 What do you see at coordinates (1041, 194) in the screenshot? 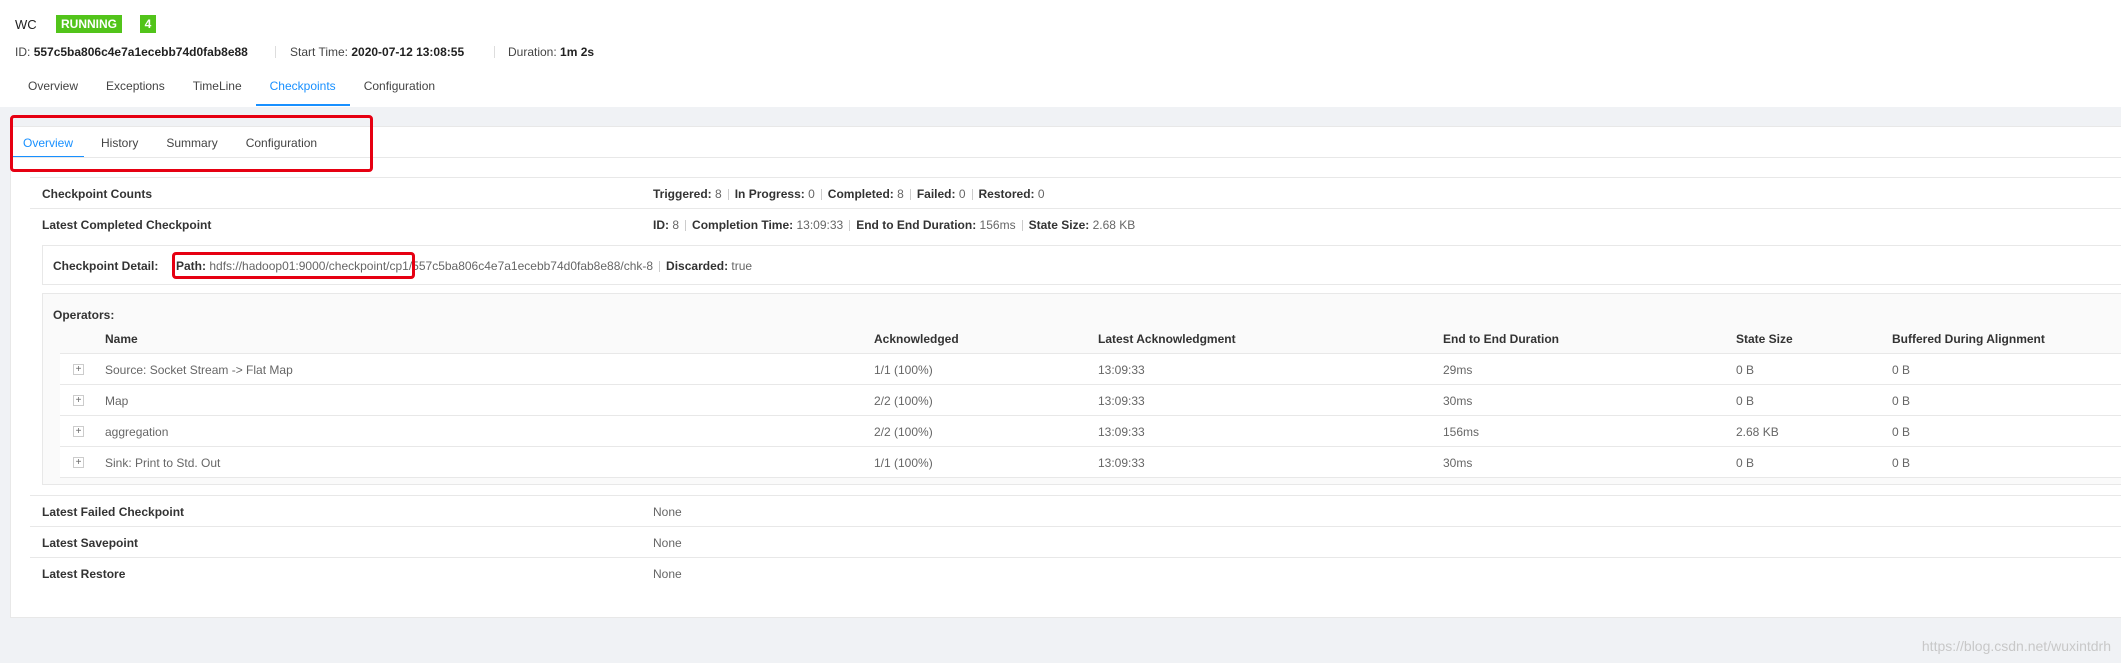
I see `restored-value: 0` at bounding box center [1041, 194].